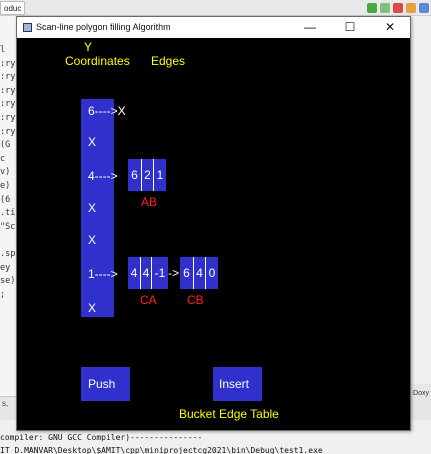 This screenshot has width=431, height=454. What do you see at coordinates (8, 226) in the screenshot?
I see `code-line: "Sc` at bounding box center [8, 226].